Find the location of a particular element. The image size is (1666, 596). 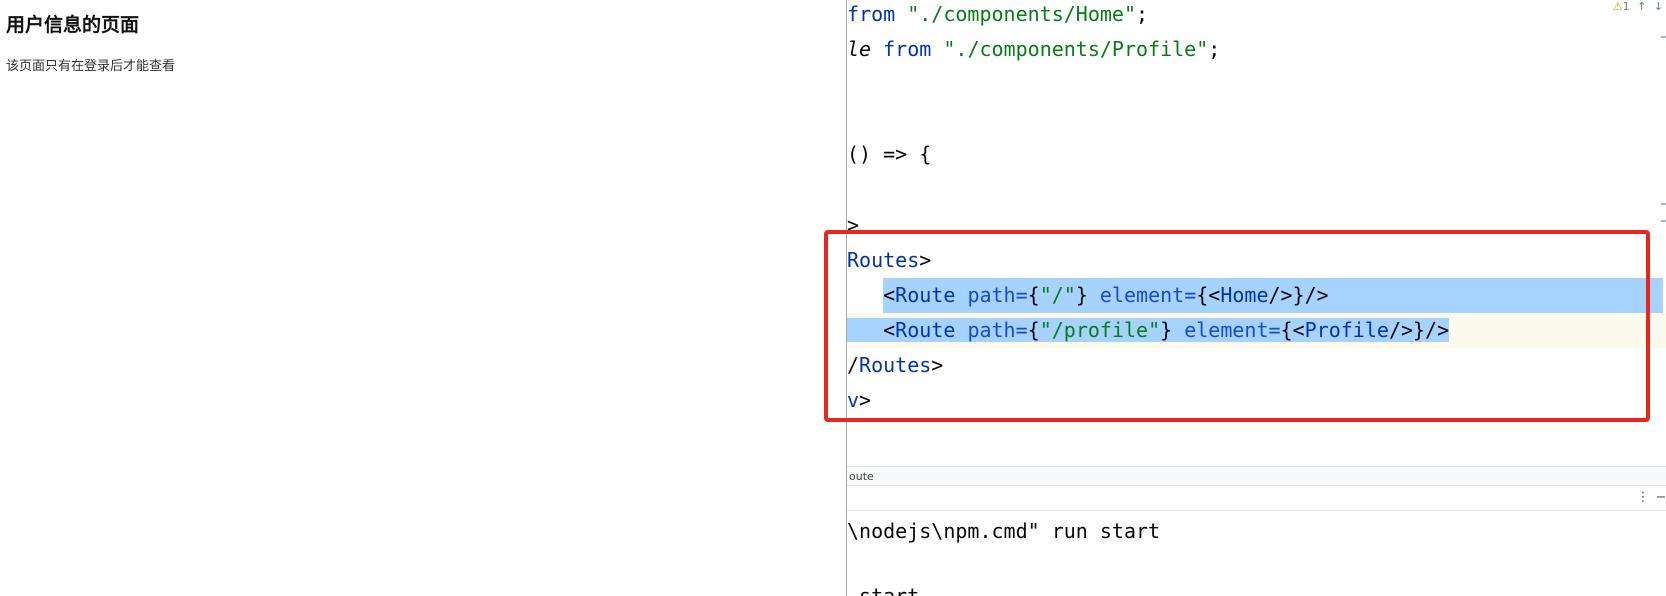

code-text: () => { is located at coordinates (889, 154).